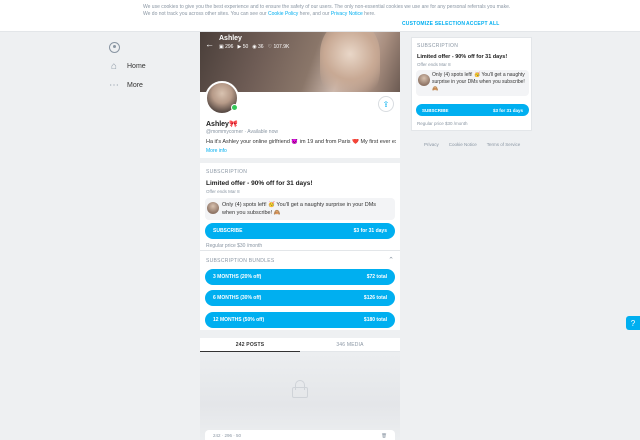 This screenshot has width=640, height=440. What do you see at coordinates (242, 132) in the screenshot?
I see `profile-handle: @mommycorner · Available now` at bounding box center [242, 132].